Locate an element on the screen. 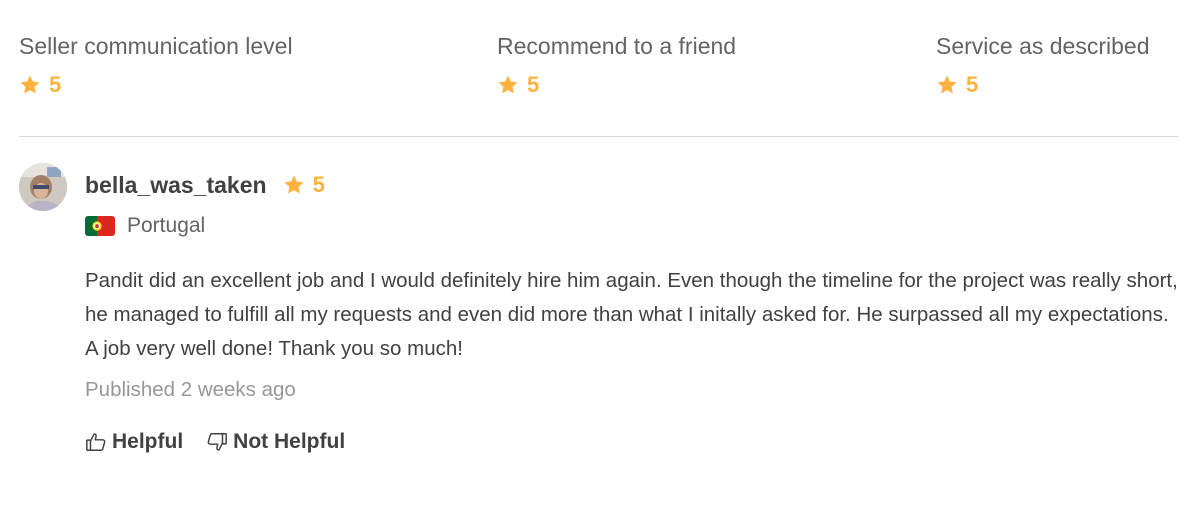  country-name: Portugal is located at coordinates (166, 225).